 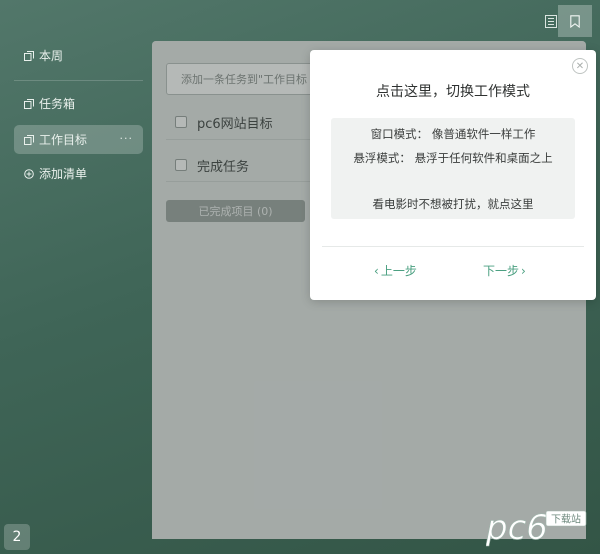 What do you see at coordinates (517, 528) in the screenshot?
I see `svg-text: pc6` at bounding box center [517, 528].